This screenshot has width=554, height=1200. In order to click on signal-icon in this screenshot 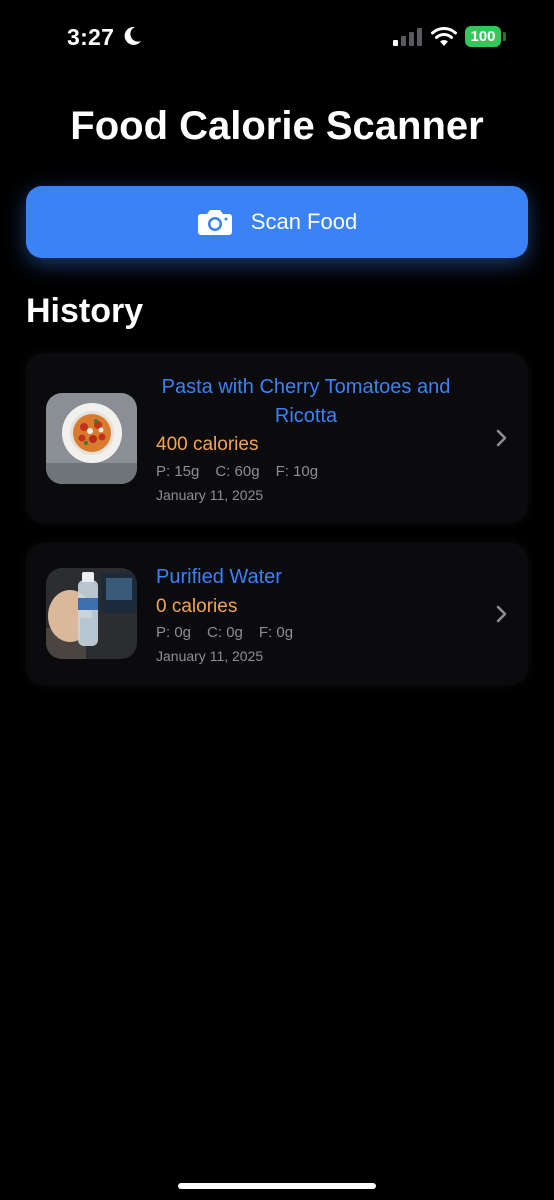, I will do `click(407, 37)`.